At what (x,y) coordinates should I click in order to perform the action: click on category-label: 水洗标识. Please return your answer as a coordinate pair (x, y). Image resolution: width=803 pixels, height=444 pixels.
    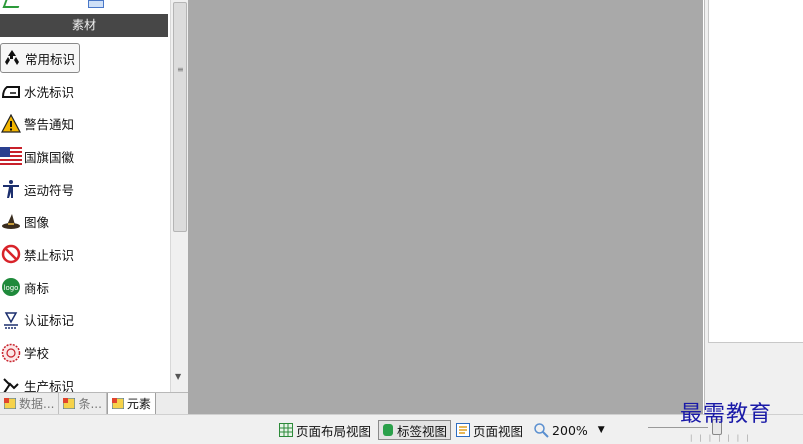
    Looking at the image, I should click on (49, 92).